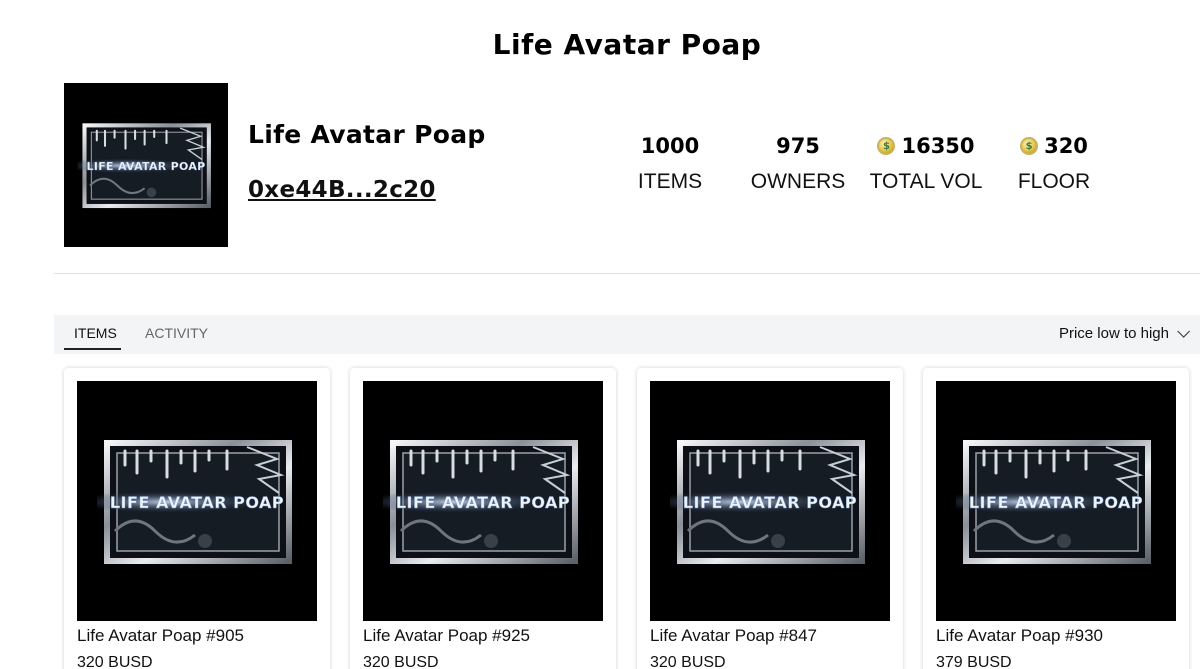  What do you see at coordinates (176, 333) in the screenshot?
I see `tab-activity: ACTIVITY` at bounding box center [176, 333].